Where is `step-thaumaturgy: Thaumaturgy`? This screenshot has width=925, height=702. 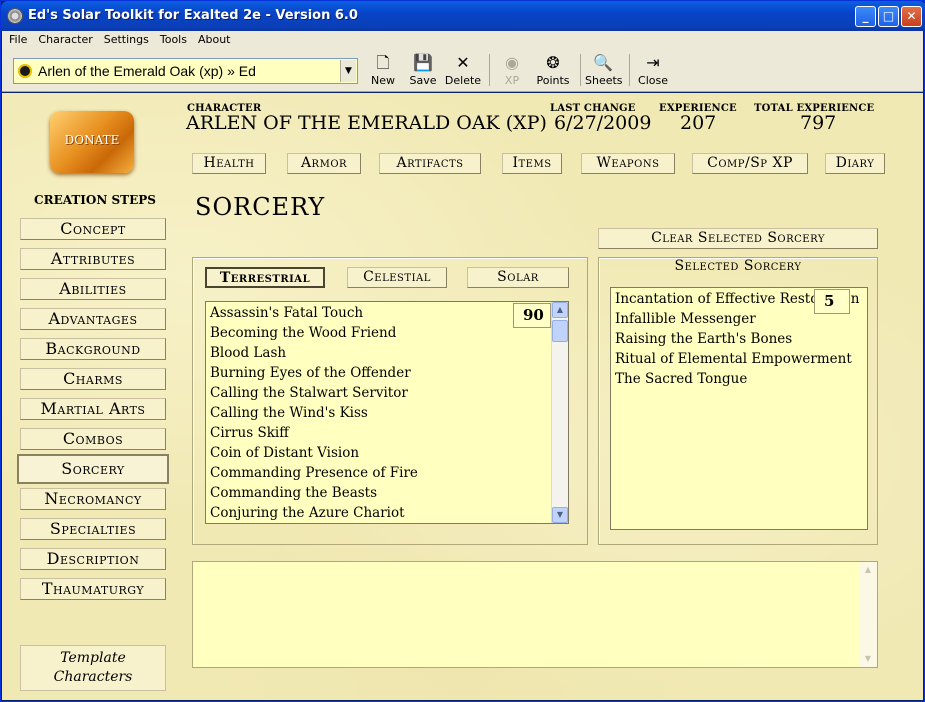
step-thaumaturgy: Thaumaturgy is located at coordinates (93, 589).